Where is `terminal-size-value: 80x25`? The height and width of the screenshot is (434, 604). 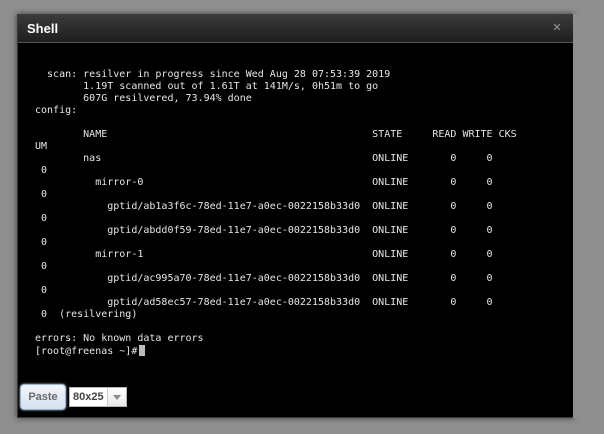 terminal-size-value: 80x25 is located at coordinates (88, 397).